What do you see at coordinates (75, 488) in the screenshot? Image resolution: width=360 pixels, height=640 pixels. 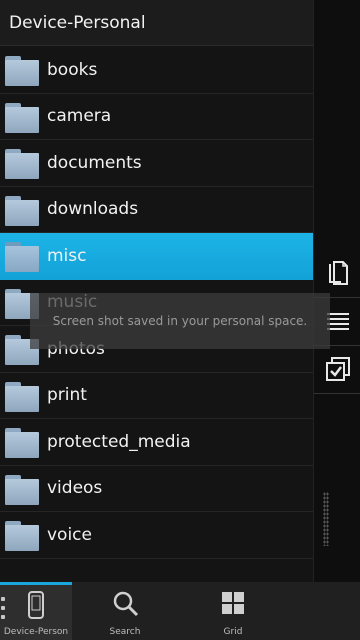 I see `folder-label: videos` at bounding box center [75, 488].